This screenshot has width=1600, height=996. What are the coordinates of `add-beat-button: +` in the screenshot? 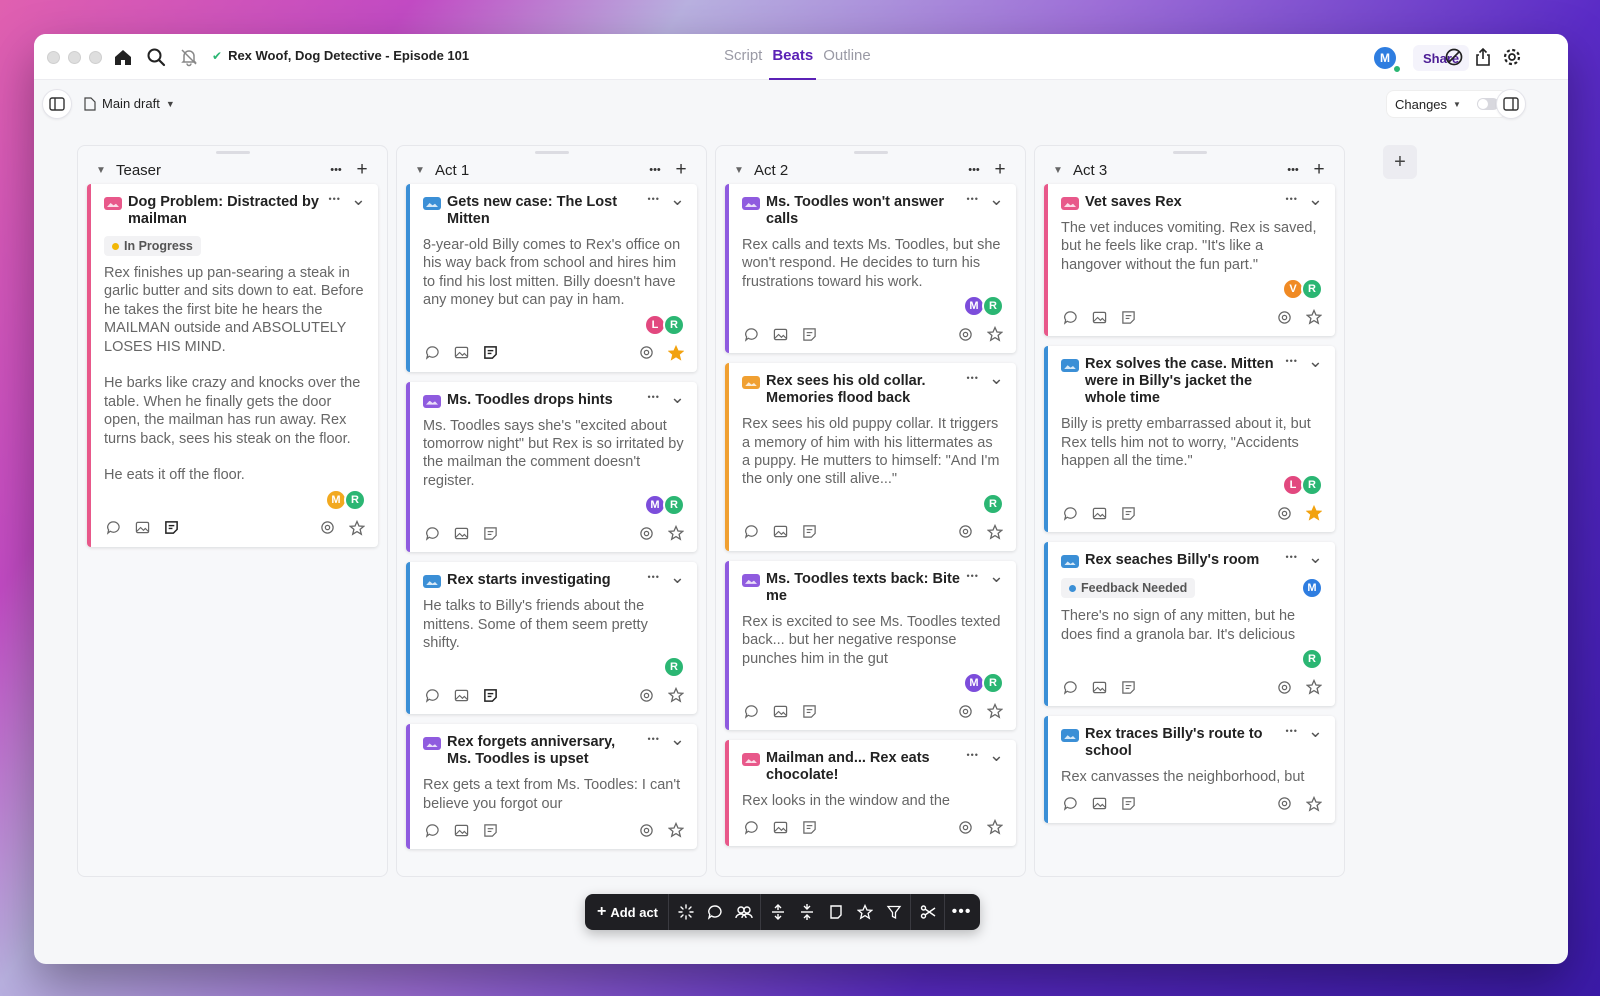 It's located at (362, 170).